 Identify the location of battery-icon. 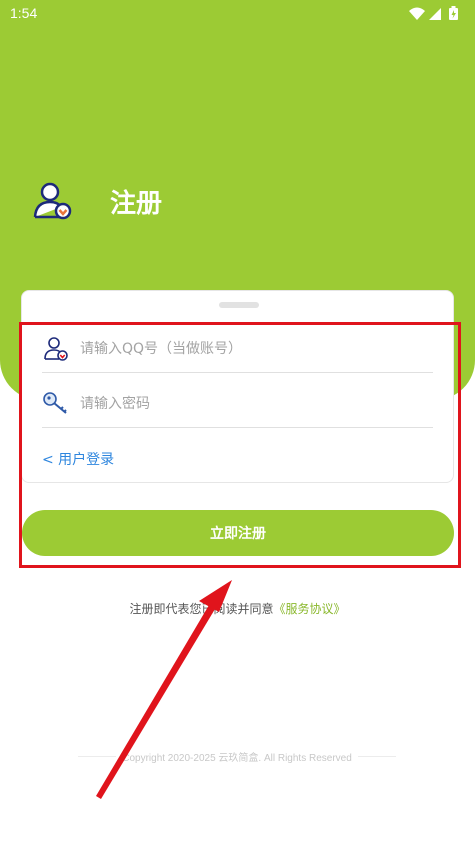
(453, 13).